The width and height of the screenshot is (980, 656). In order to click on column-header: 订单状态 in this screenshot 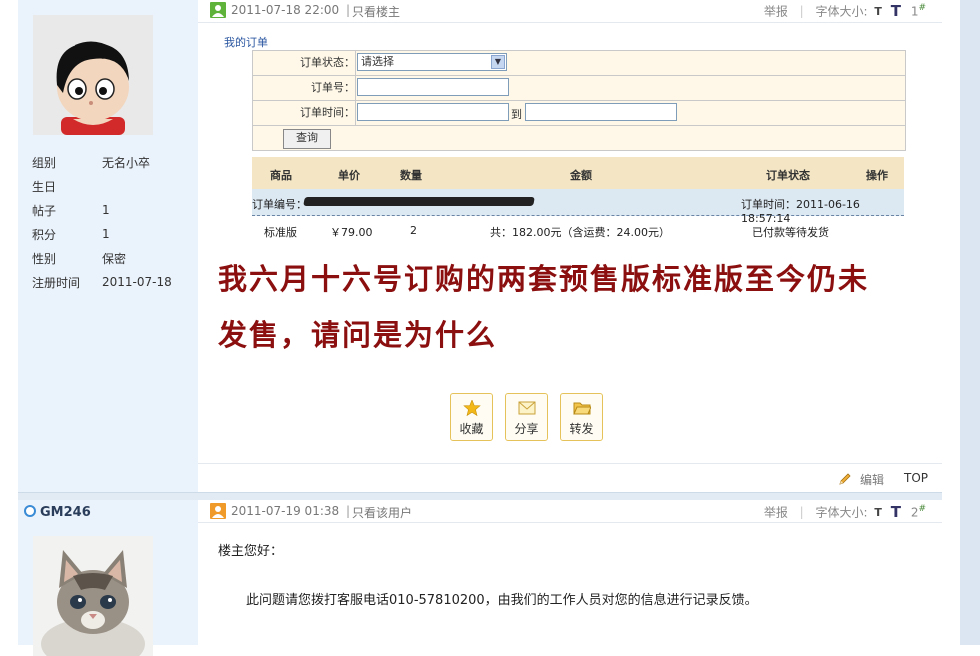, I will do `click(788, 175)`.